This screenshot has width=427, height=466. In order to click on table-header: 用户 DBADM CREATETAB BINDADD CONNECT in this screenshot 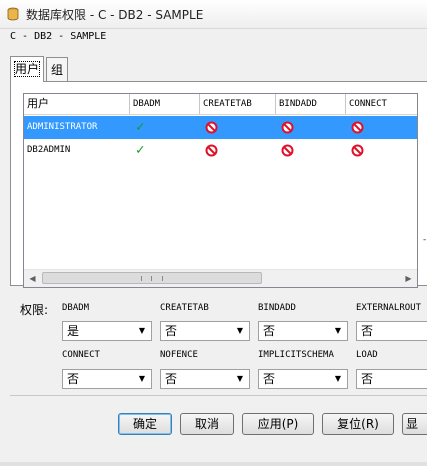, I will do `click(220, 104)`.